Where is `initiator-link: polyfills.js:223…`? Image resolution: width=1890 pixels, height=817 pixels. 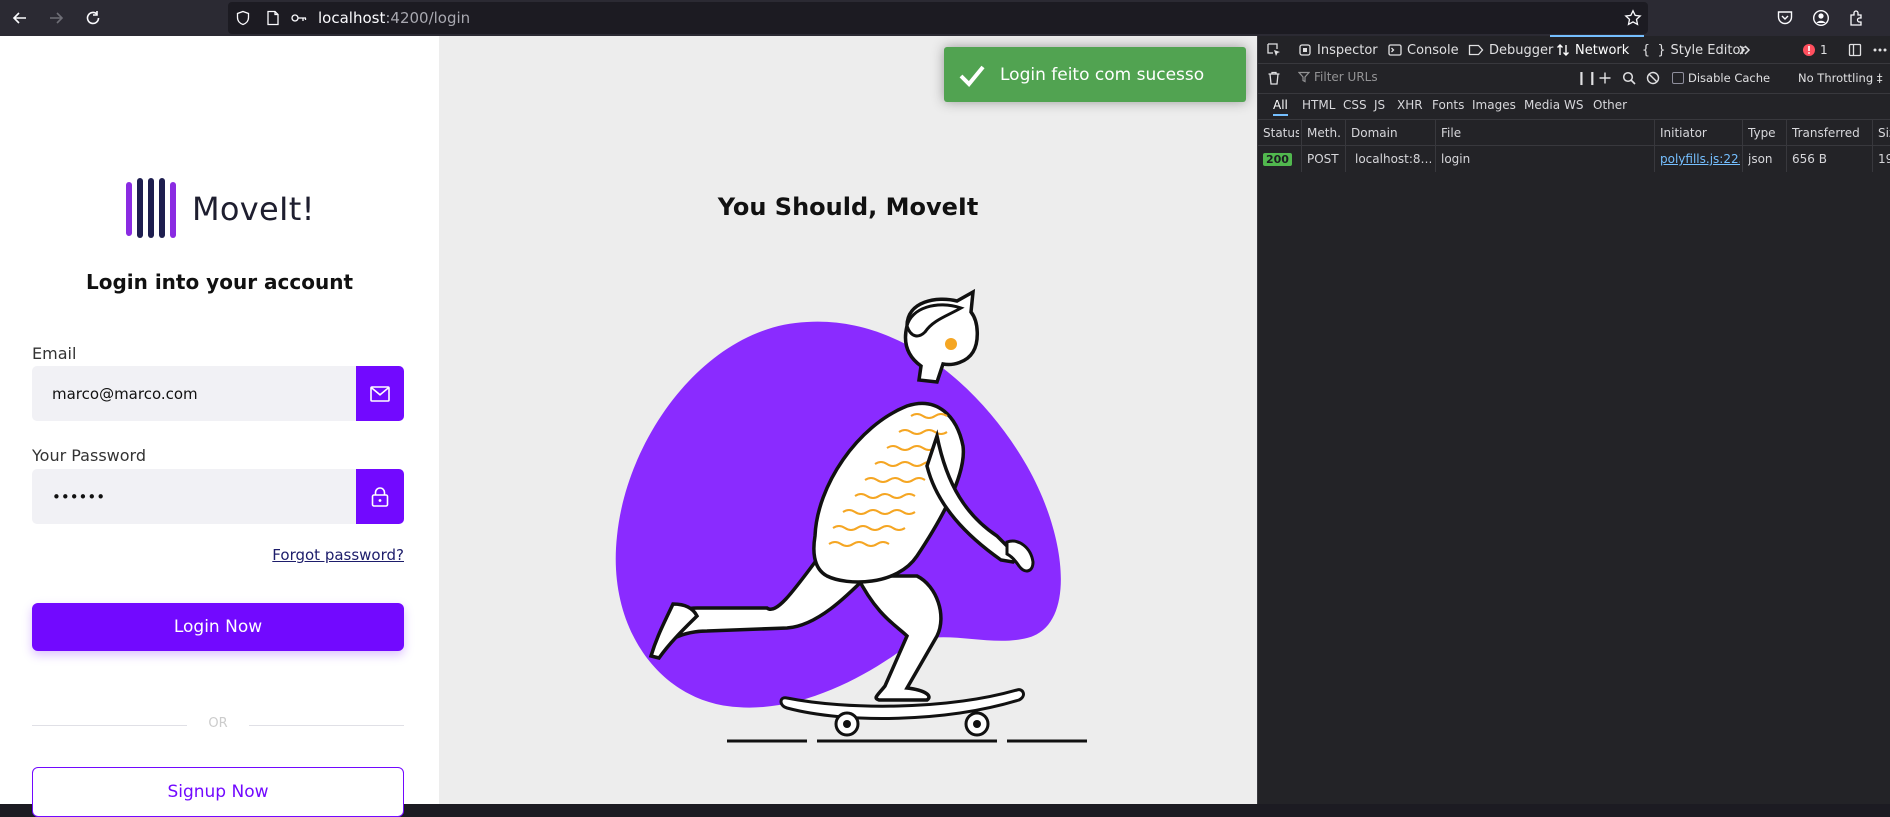 initiator-link: polyfills.js:223… is located at coordinates (1700, 159).